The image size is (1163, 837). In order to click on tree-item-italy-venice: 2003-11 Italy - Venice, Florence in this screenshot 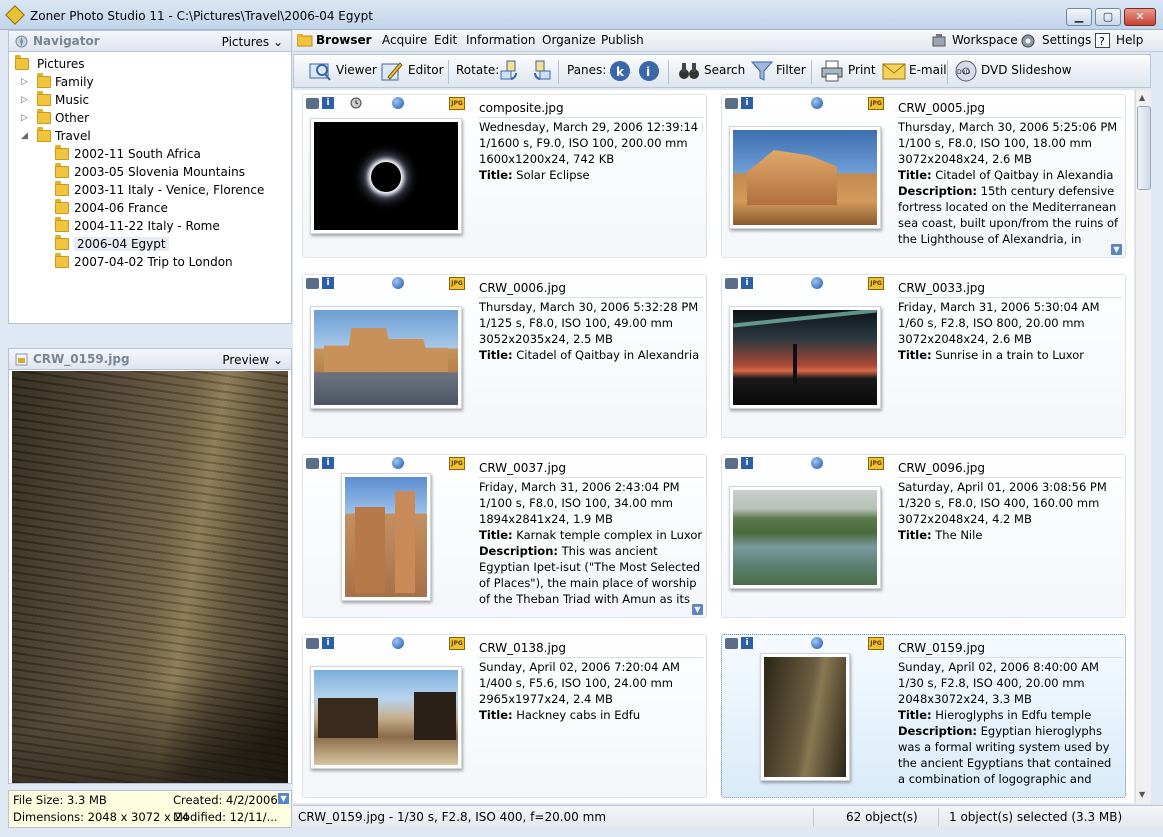, I will do `click(173, 190)`.